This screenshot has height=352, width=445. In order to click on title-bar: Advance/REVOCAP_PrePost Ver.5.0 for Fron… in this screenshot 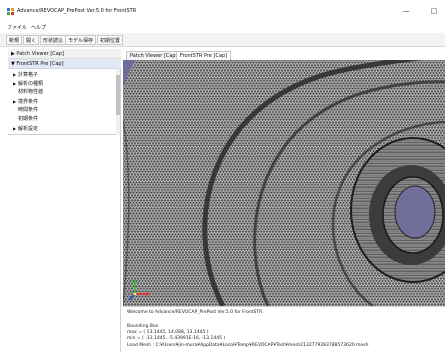, I will do `click(222, 11)`.